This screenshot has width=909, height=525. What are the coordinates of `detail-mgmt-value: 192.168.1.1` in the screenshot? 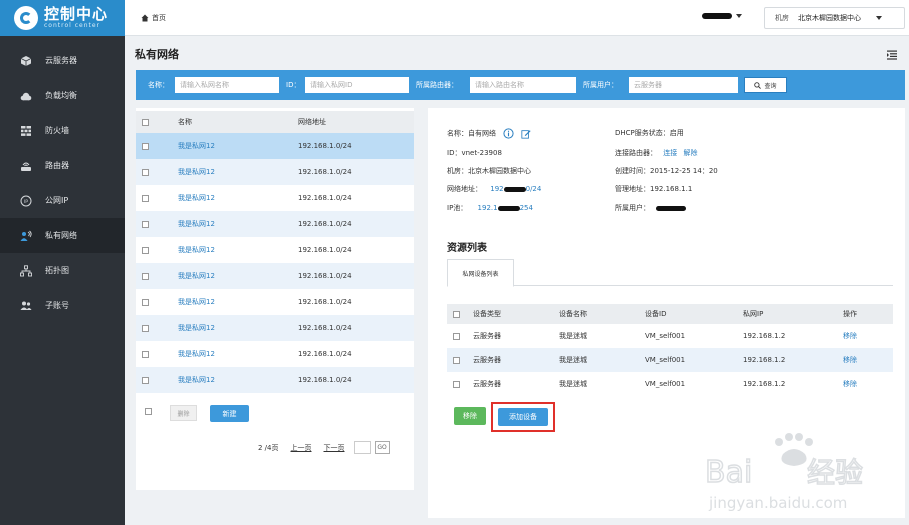 It's located at (671, 189).